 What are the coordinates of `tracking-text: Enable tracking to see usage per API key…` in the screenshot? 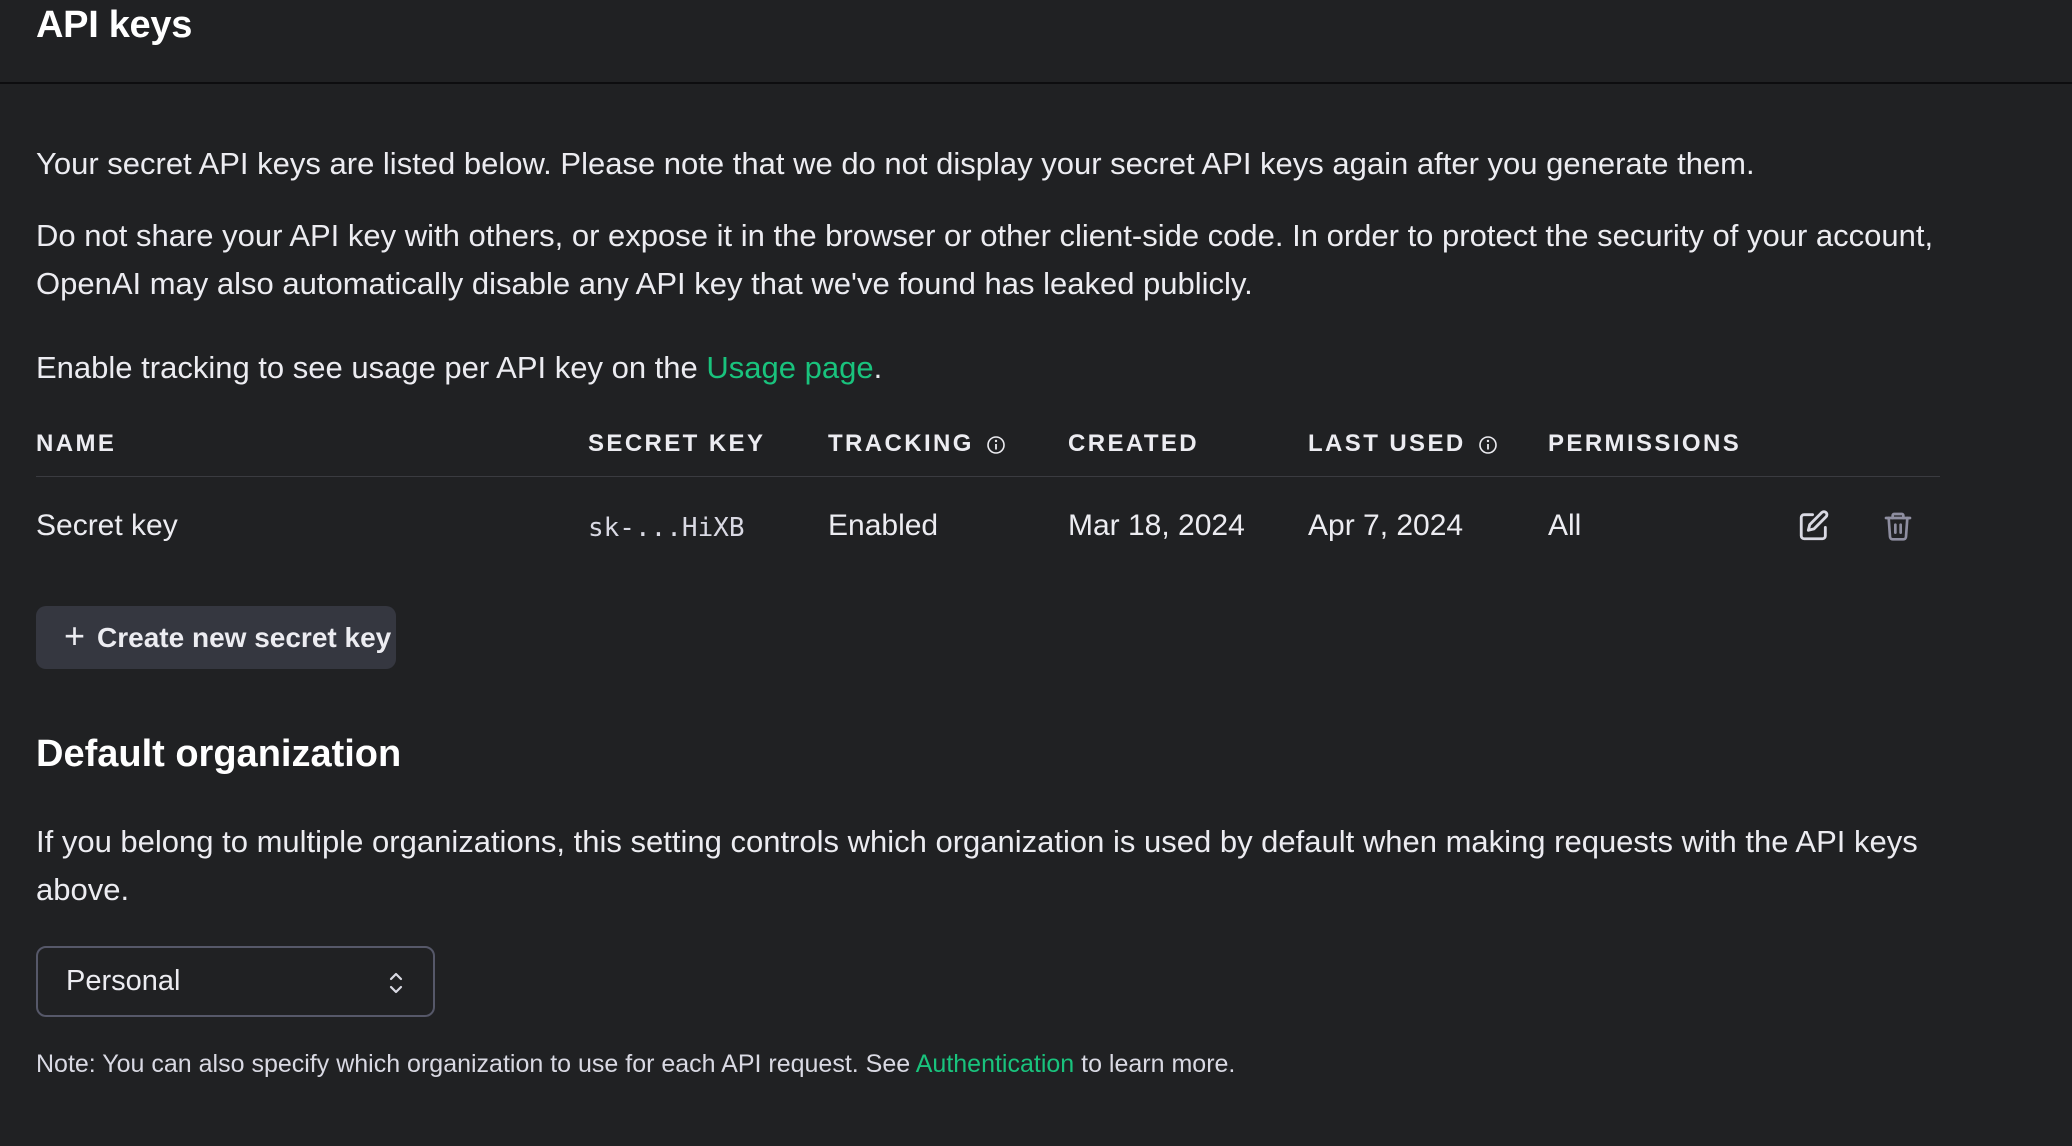 It's located at (986, 368).